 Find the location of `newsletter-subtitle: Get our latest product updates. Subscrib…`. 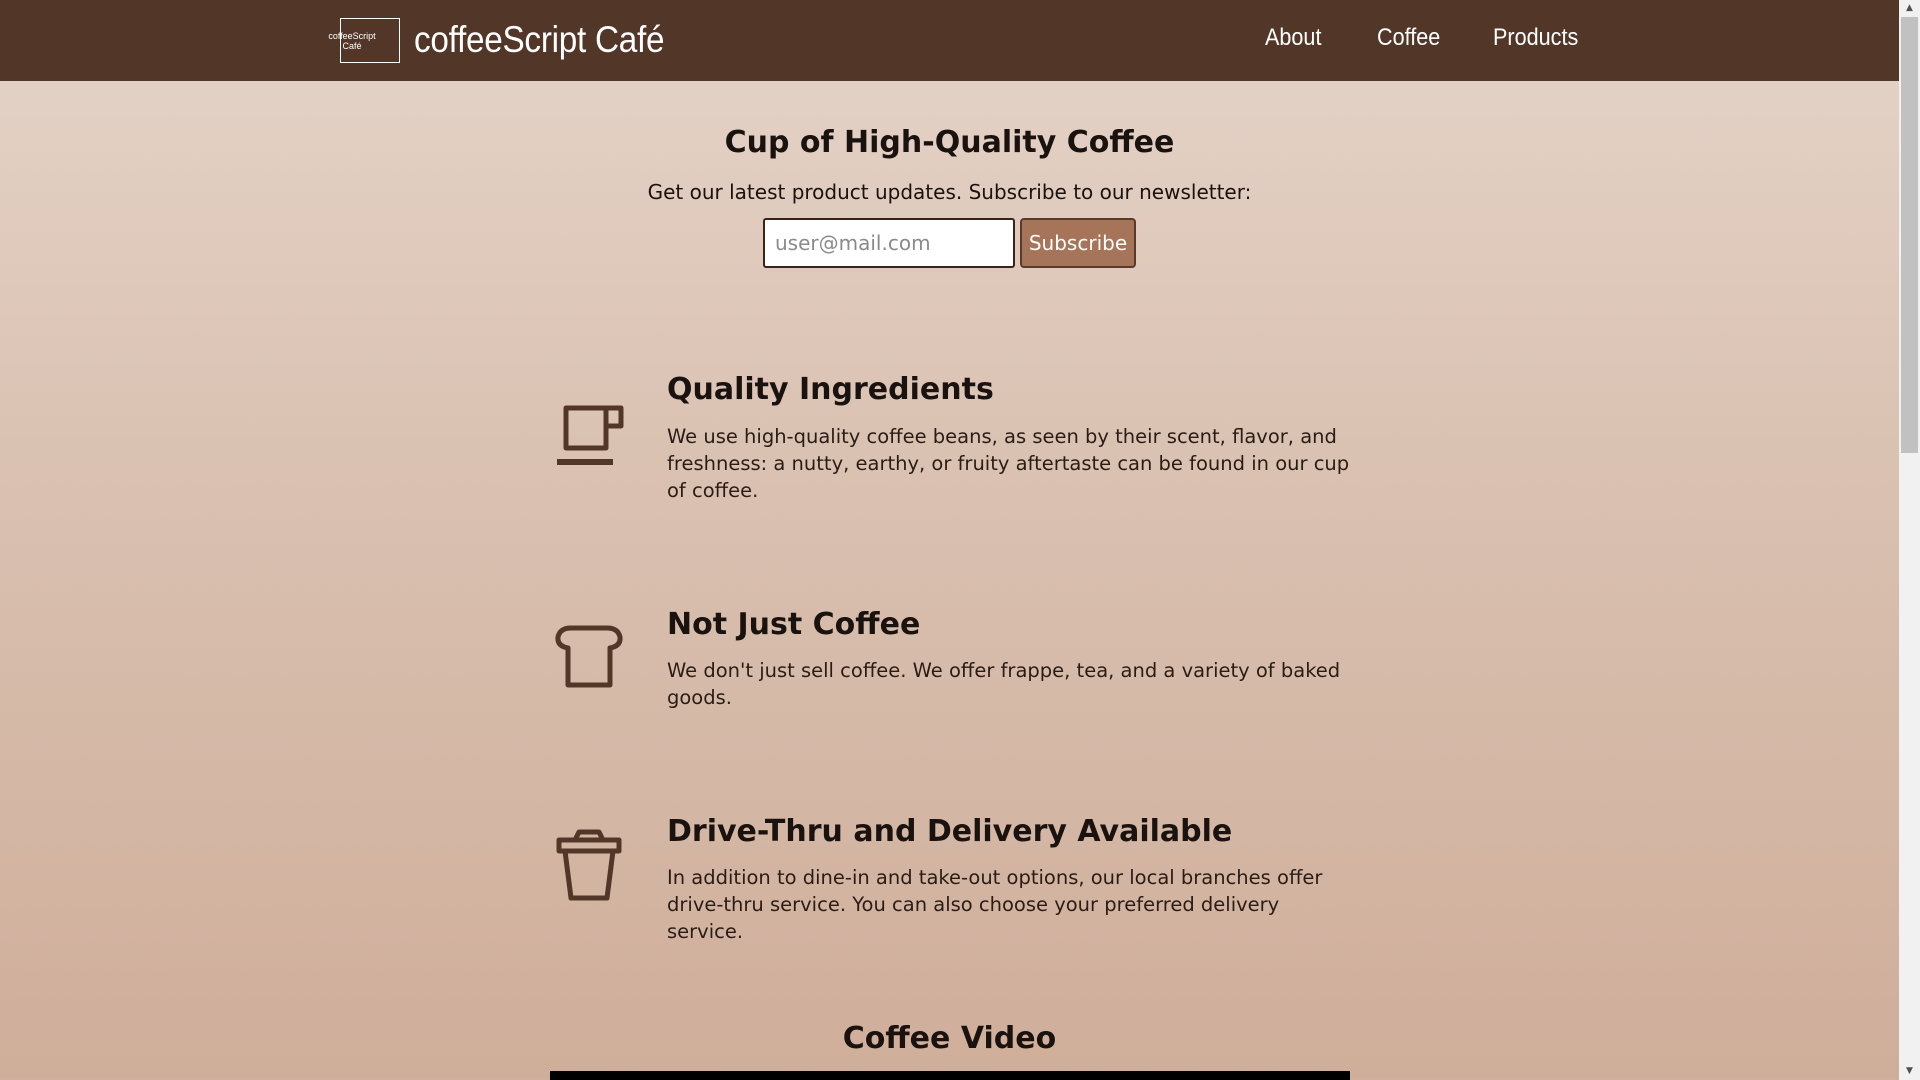

newsletter-subtitle: Get our latest product updates. Subscrib… is located at coordinates (949, 192).